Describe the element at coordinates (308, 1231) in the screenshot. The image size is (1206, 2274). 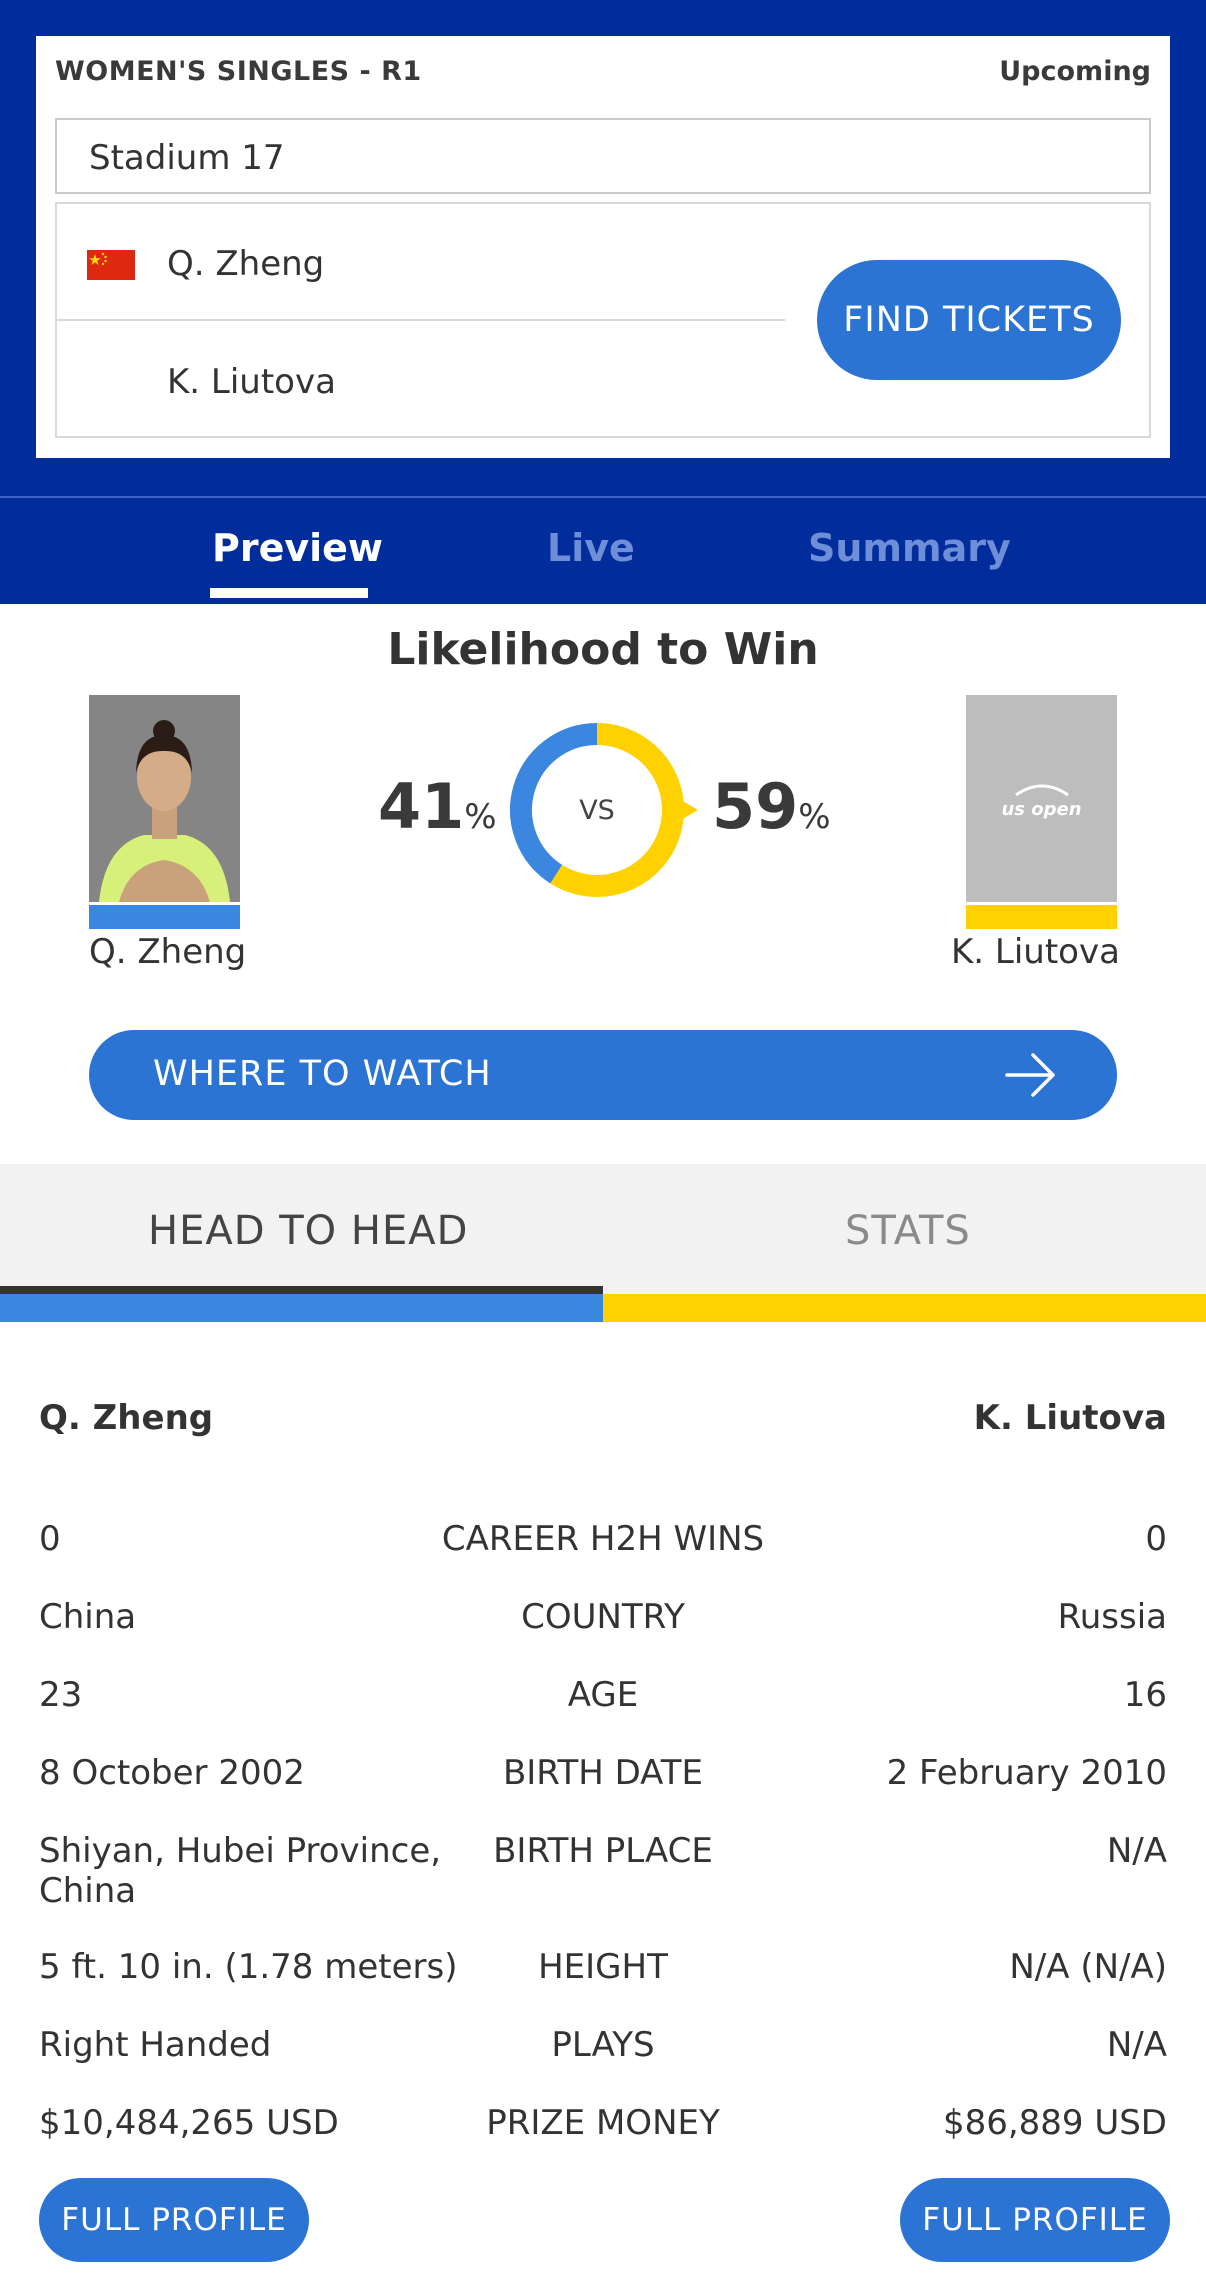
I see `tab-head-to-head: HEAD TO HEAD` at that location.